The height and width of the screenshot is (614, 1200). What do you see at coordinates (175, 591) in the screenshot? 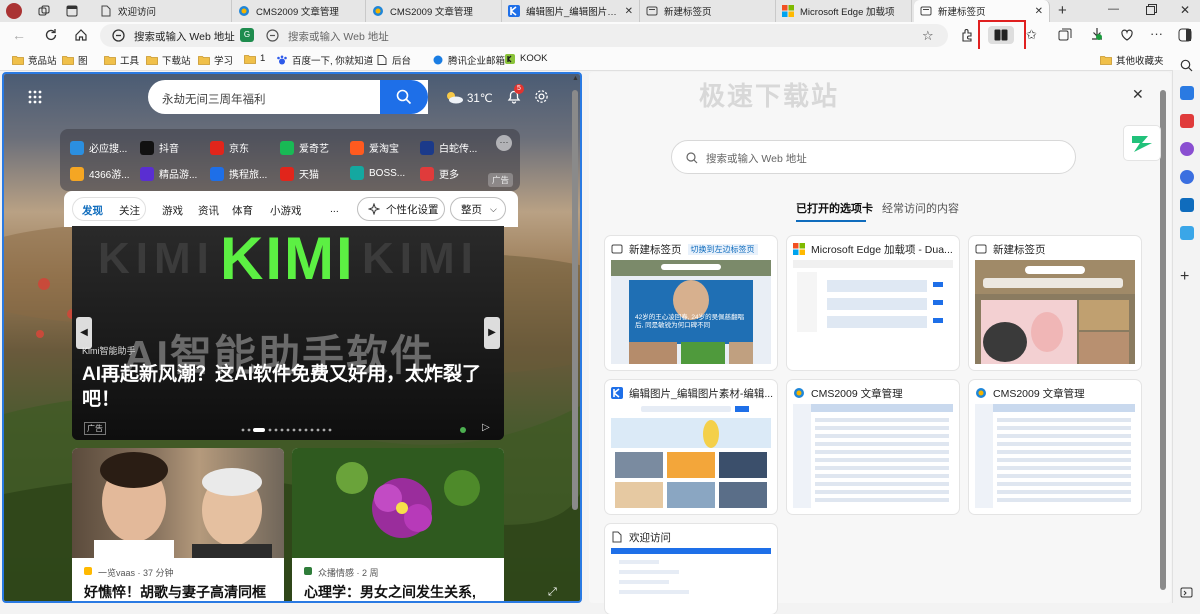
I see `news-title: 好憔悴！胡歌与妻子高清同框` at bounding box center [175, 591].